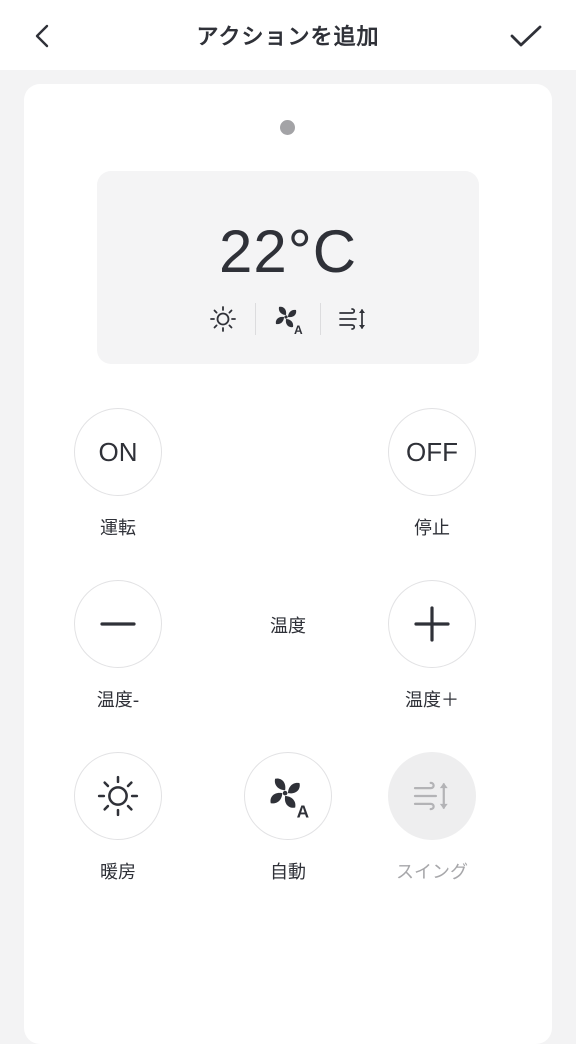 The height and width of the screenshot is (1044, 576). I want to click on on-label: 運転, so click(118, 528).